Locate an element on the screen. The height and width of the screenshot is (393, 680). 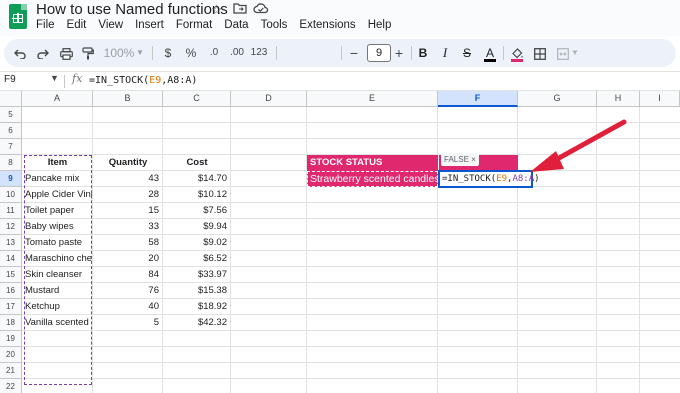
sheets-logo-icon is located at coordinates (18, 16).